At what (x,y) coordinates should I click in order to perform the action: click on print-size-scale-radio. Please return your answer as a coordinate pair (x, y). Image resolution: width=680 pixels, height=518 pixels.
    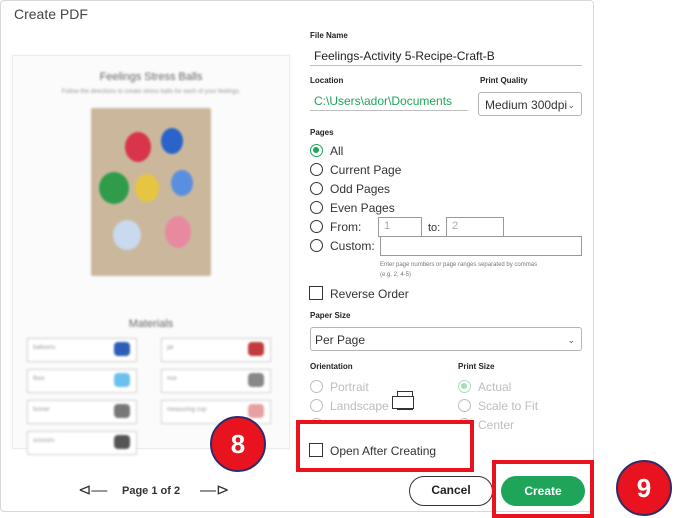
    Looking at the image, I should click on (464, 405).